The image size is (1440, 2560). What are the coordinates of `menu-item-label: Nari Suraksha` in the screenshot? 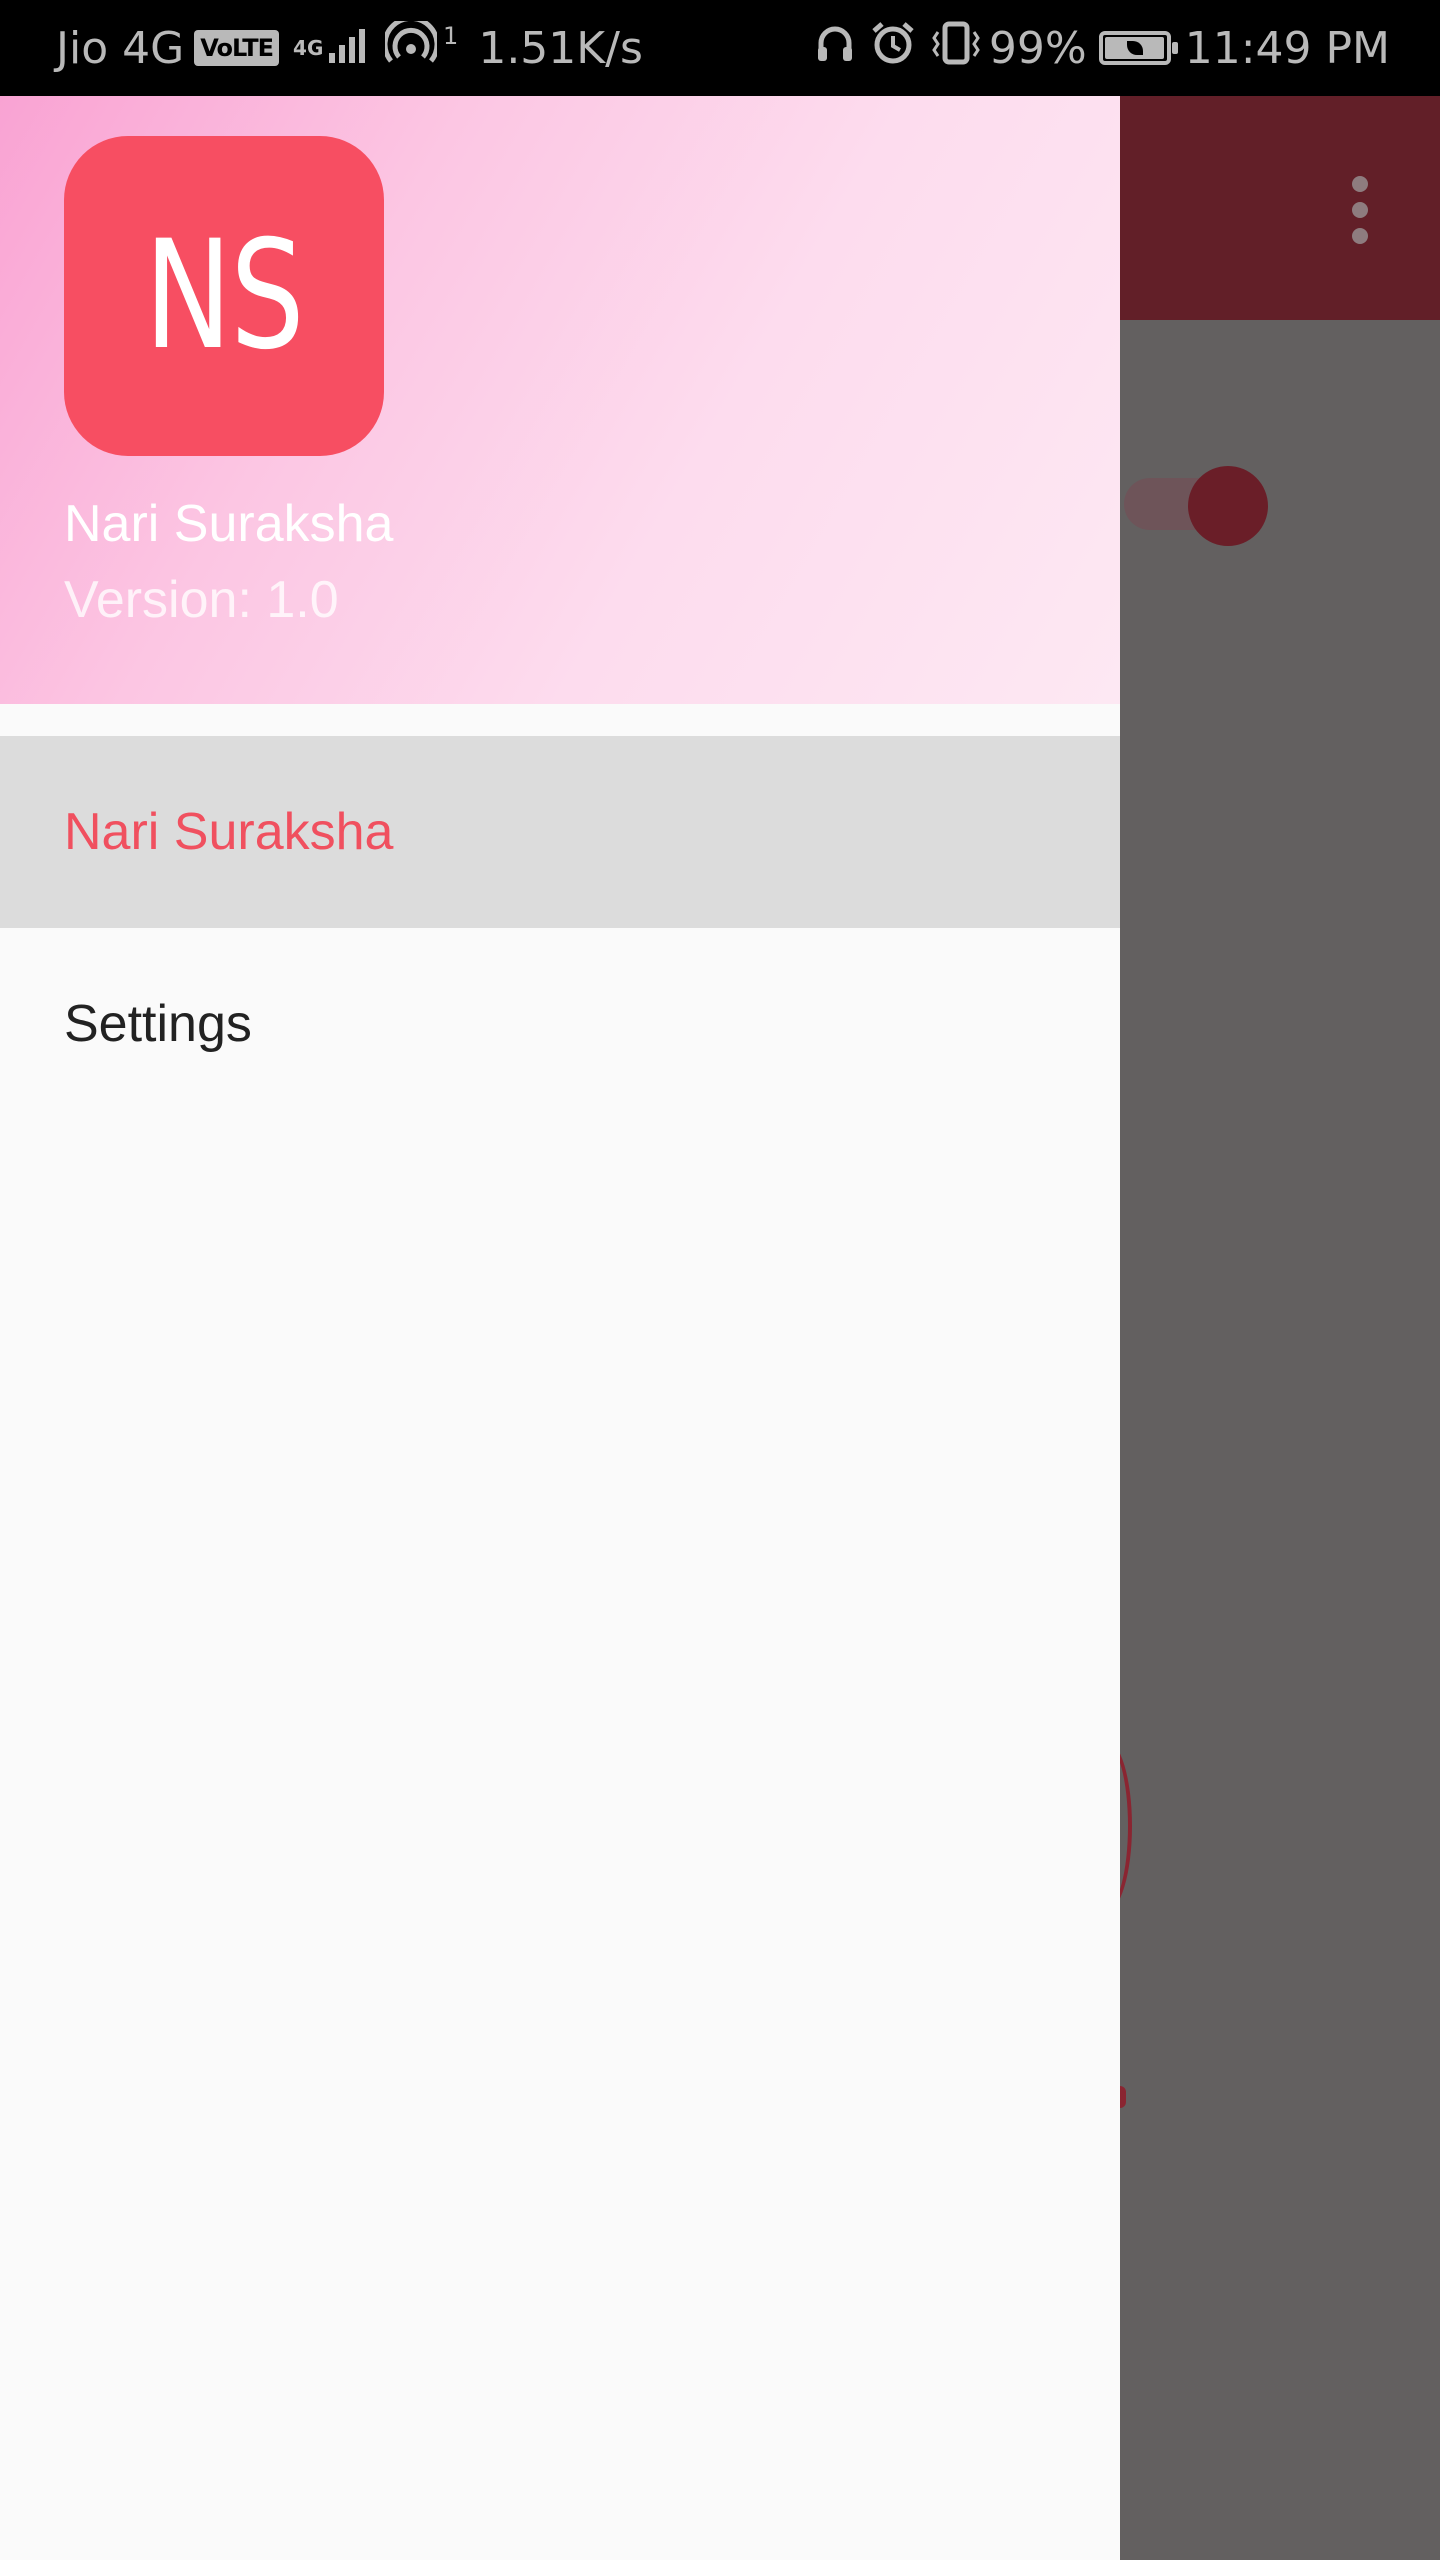 It's located at (229, 832).